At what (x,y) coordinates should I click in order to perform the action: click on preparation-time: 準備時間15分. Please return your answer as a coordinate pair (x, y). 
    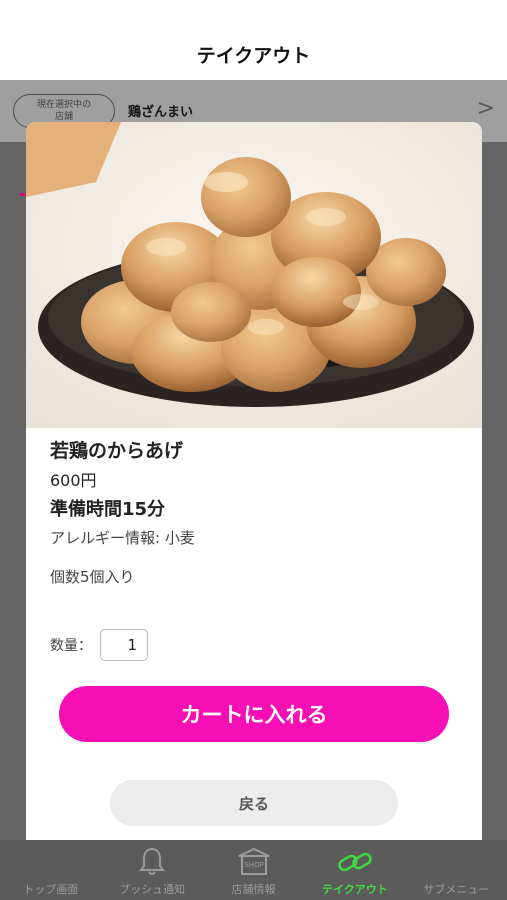
    Looking at the image, I should click on (108, 509).